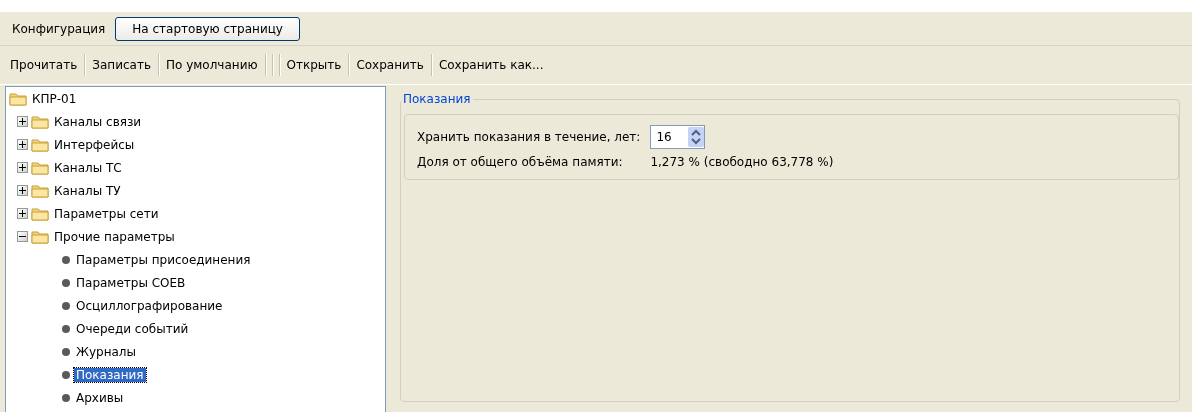  What do you see at coordinates (110, 374) in the screenshot?
I see `tree-item: Показания` at bounding box center [110, 374].